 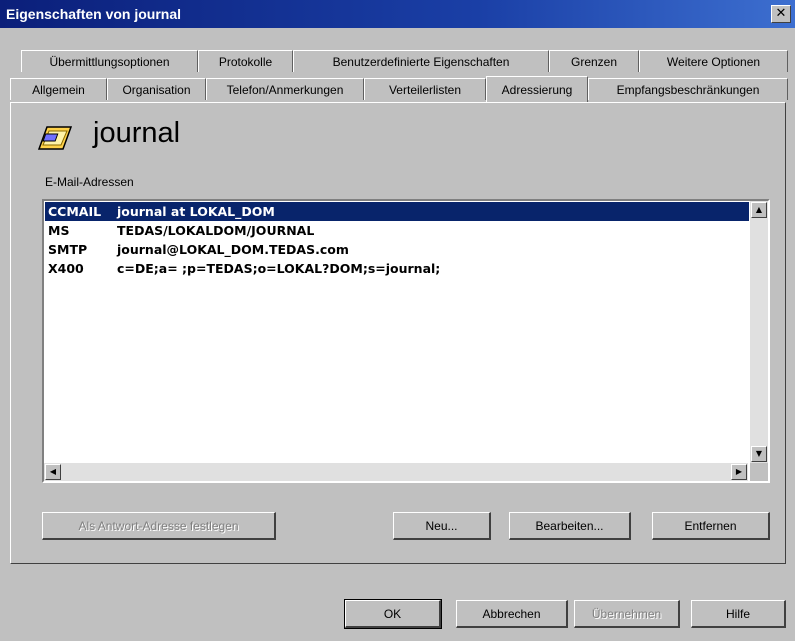 What do you see at coordinates (58, 89) in the screenshot?
I see `tab-allgemein: Allgemein` at bounding box center [58, 89].